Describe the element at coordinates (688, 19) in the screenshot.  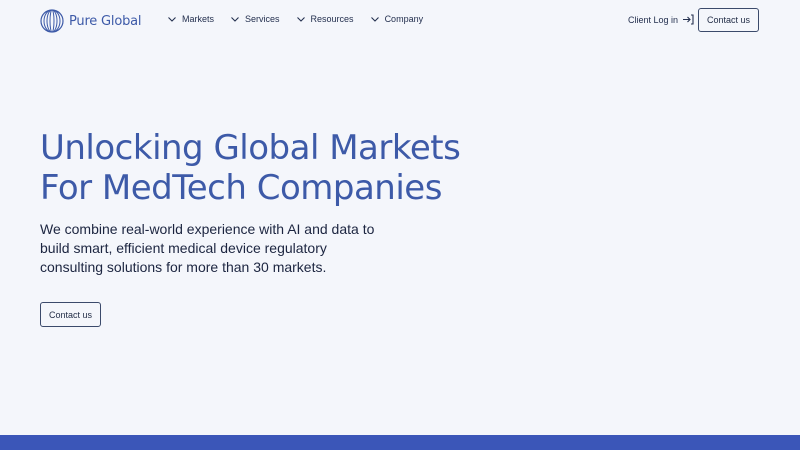
I see `login-arrow-icon` at that location.